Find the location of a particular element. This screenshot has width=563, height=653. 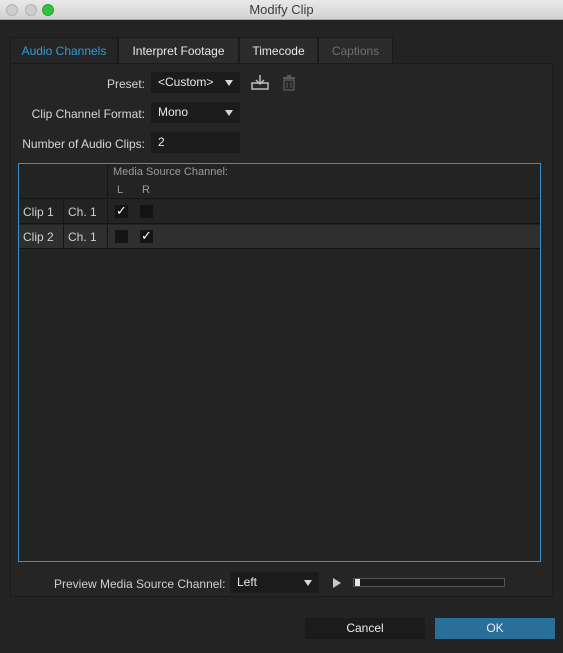

window-title: Modify Clip is located at coordinates (281, 9).